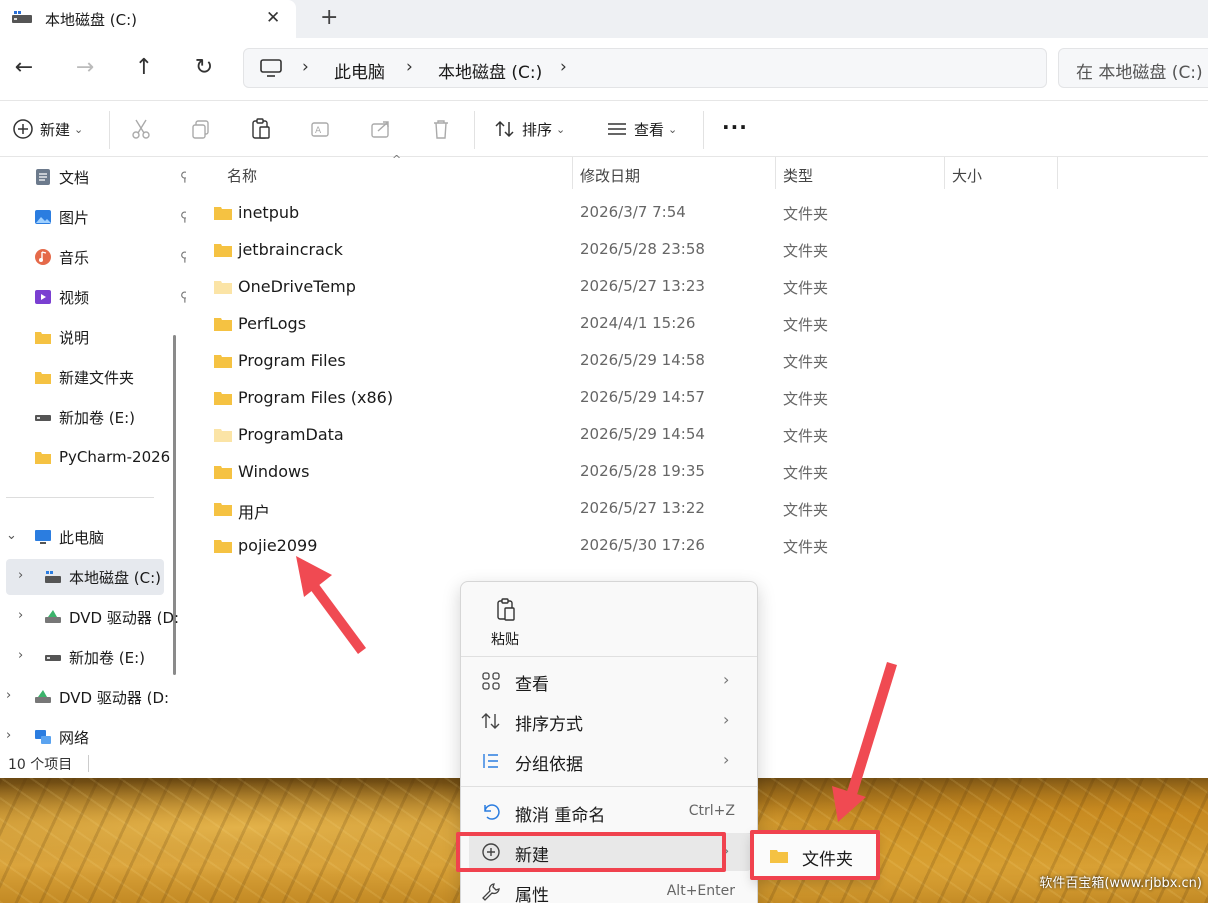  What do you see at coordinates (626, 509) in the screenshot?
I see `file-row: 用户 2026/5/27 13:22 文件夹` at bounding box center [626, 509].